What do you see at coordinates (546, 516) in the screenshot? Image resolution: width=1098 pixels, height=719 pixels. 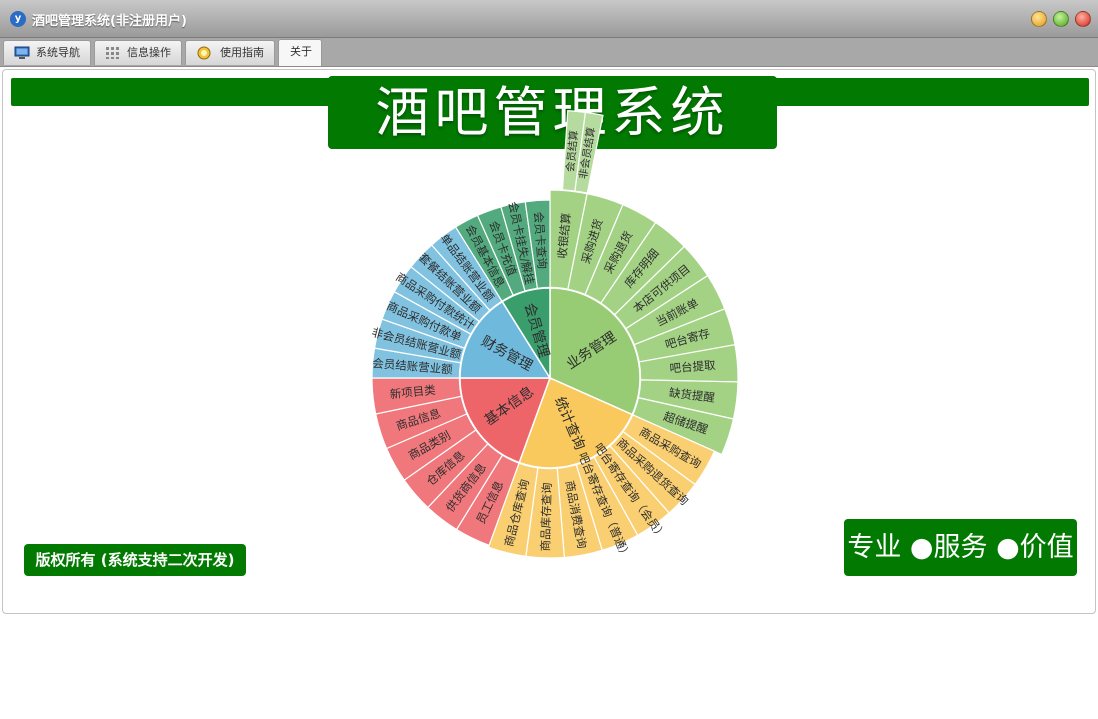 I see `sunburst-item-label: 商品库存查询` at bounding box center [546, 516].